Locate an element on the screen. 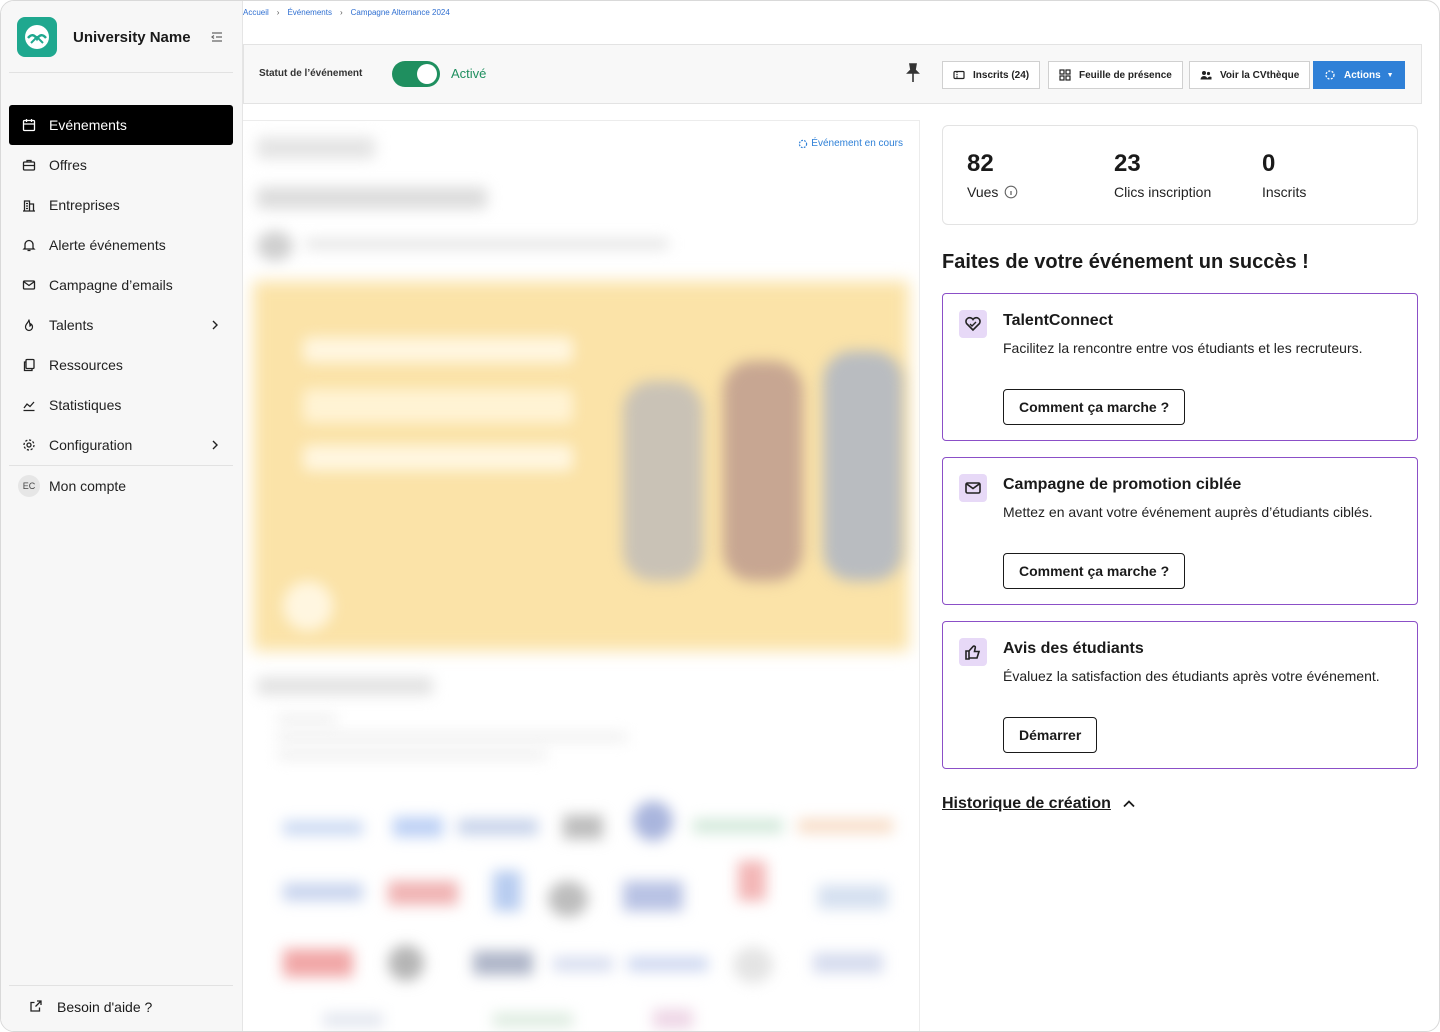 The height and width of the screenshot is (1032, 1440). event-status-indicator: Événement en cours is located at coordinates (850, 143).